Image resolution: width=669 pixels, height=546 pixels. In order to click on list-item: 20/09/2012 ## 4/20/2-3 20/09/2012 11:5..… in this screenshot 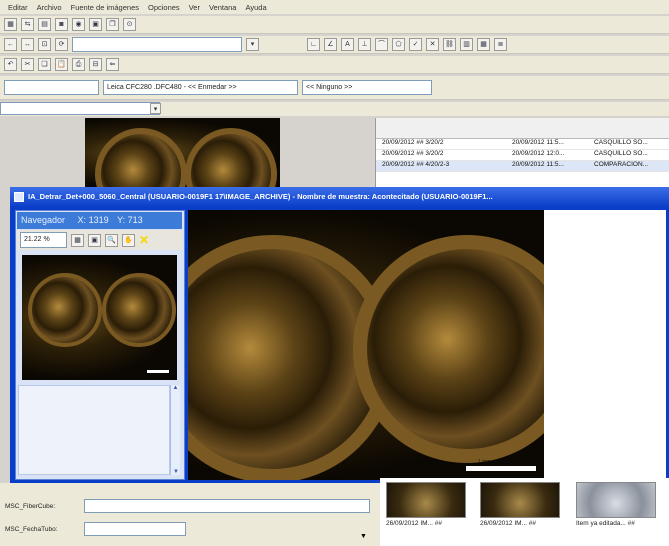, I will do `click(522, 166)`.